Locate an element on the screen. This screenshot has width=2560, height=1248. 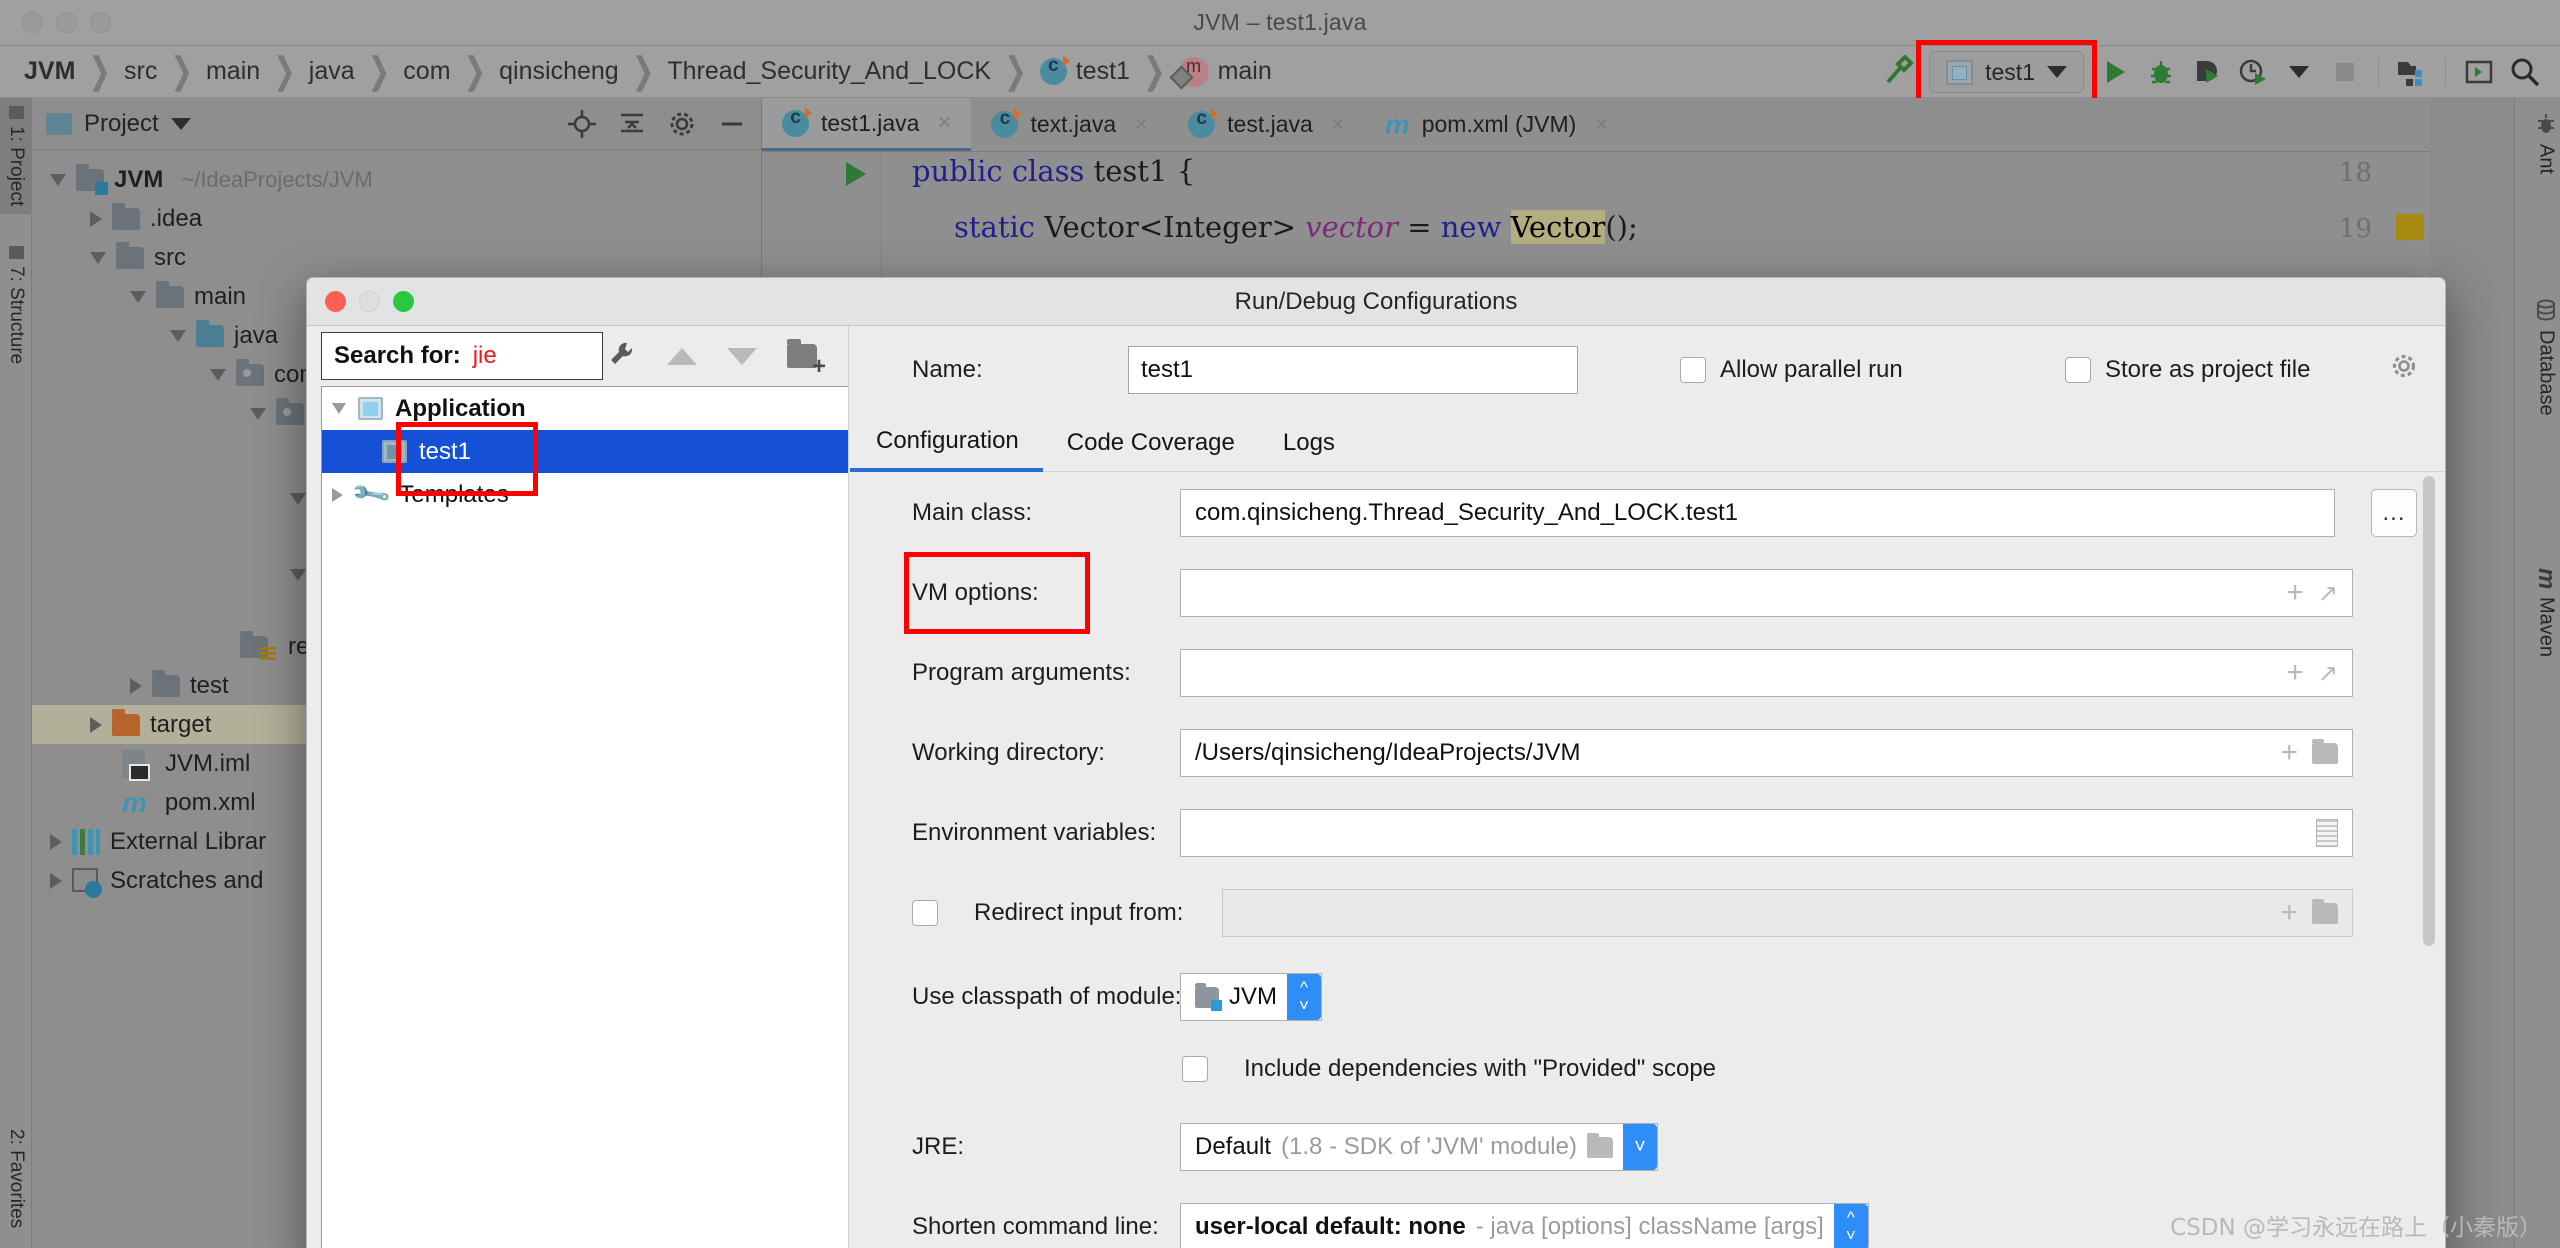
breadcrumb-item-src: src is located at coordinates (140, 71).